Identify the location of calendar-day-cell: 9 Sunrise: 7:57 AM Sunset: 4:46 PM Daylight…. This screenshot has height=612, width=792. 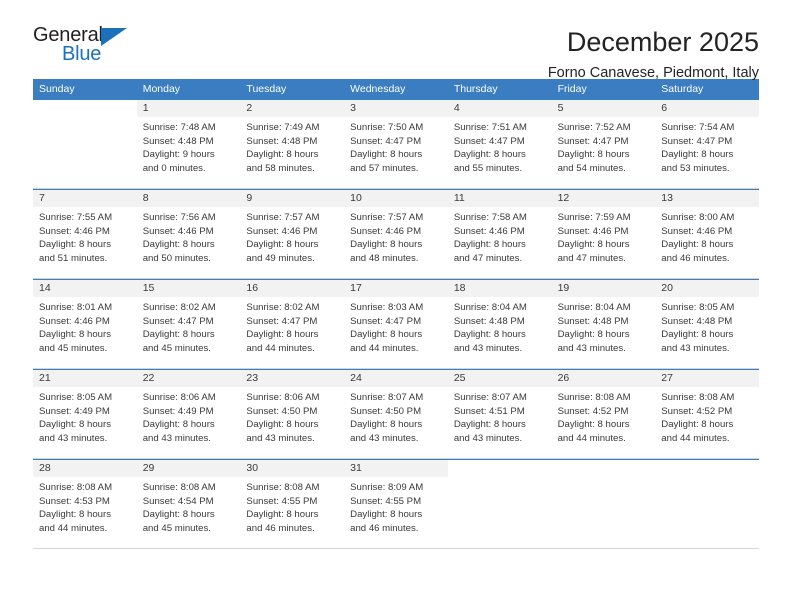
(292, 234).